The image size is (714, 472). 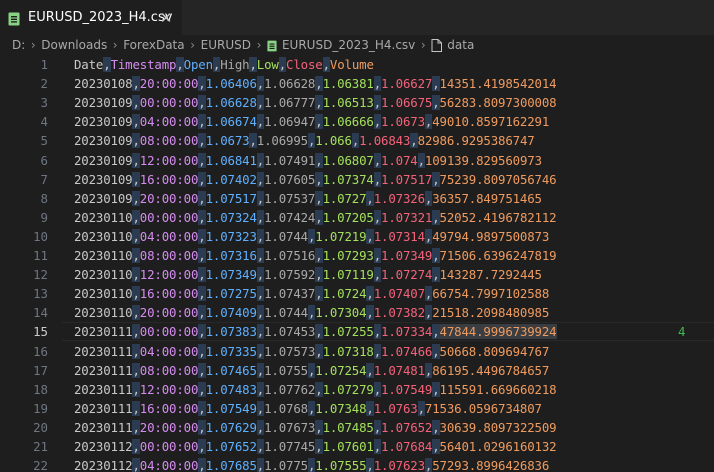 What do you see at coordinates (348, 351) in the screenshot?
I see `csv-cell: 1.07318` at bounding box center [348, 351].